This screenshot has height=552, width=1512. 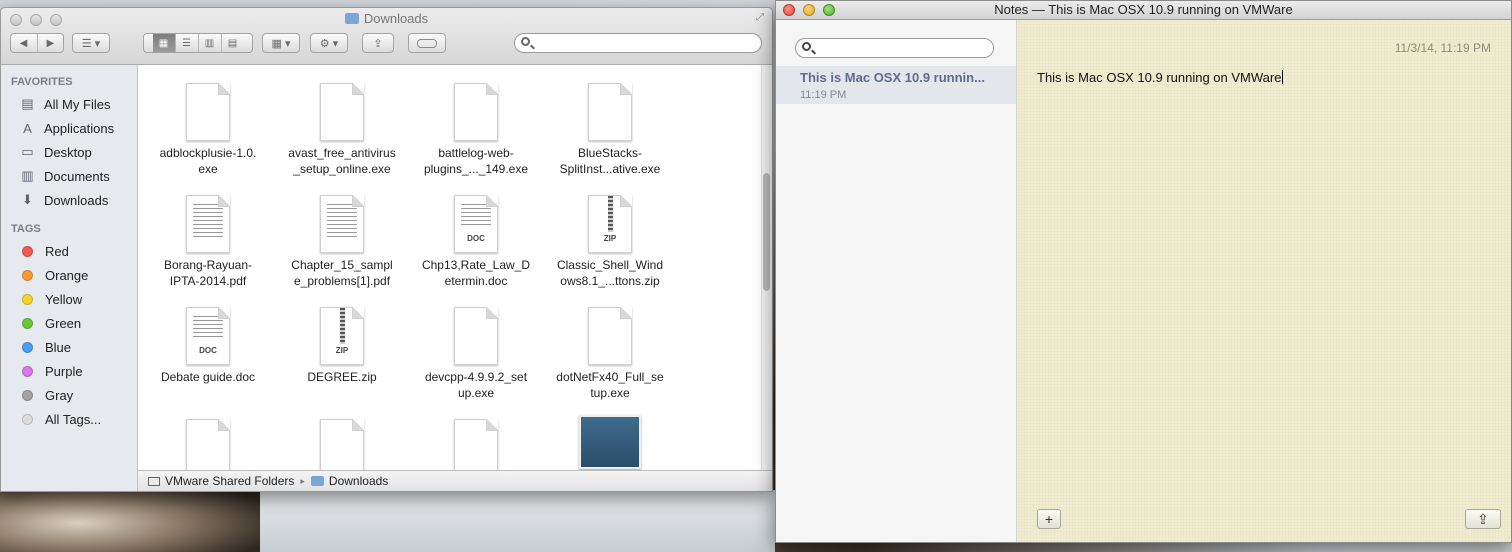 What do you see at coordinates (67, 275) in the screenshot?
I see `tag-label: Orange` at bounding box center [67, 275].